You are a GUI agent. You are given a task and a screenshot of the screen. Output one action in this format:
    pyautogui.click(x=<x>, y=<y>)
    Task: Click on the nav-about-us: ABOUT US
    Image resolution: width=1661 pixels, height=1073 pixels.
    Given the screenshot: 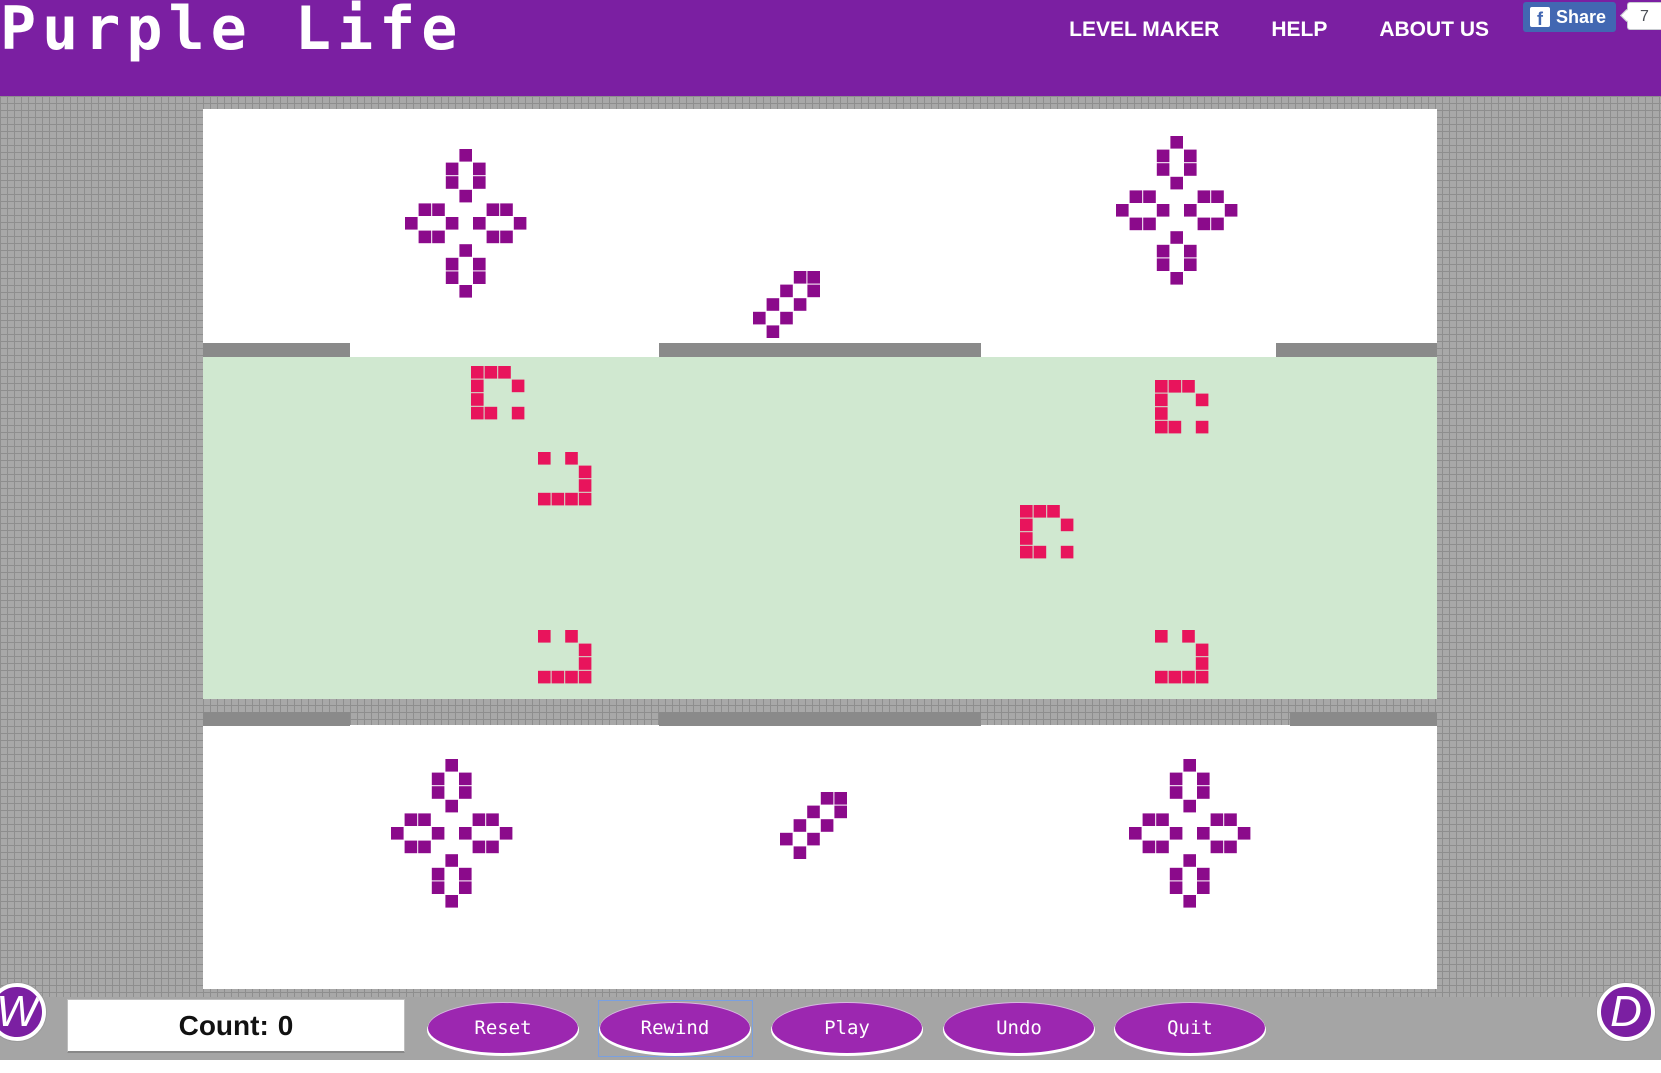 What is the action you would take?
    pyautogui.click(x=1434, y=30)
    